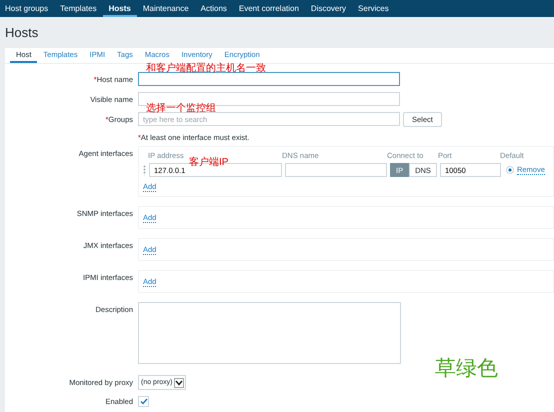 This screenshot has width=554, height=412. Describe the element at coordinates (29, 8) in the screenshot. I see `nav-item: Host groups` at that location.